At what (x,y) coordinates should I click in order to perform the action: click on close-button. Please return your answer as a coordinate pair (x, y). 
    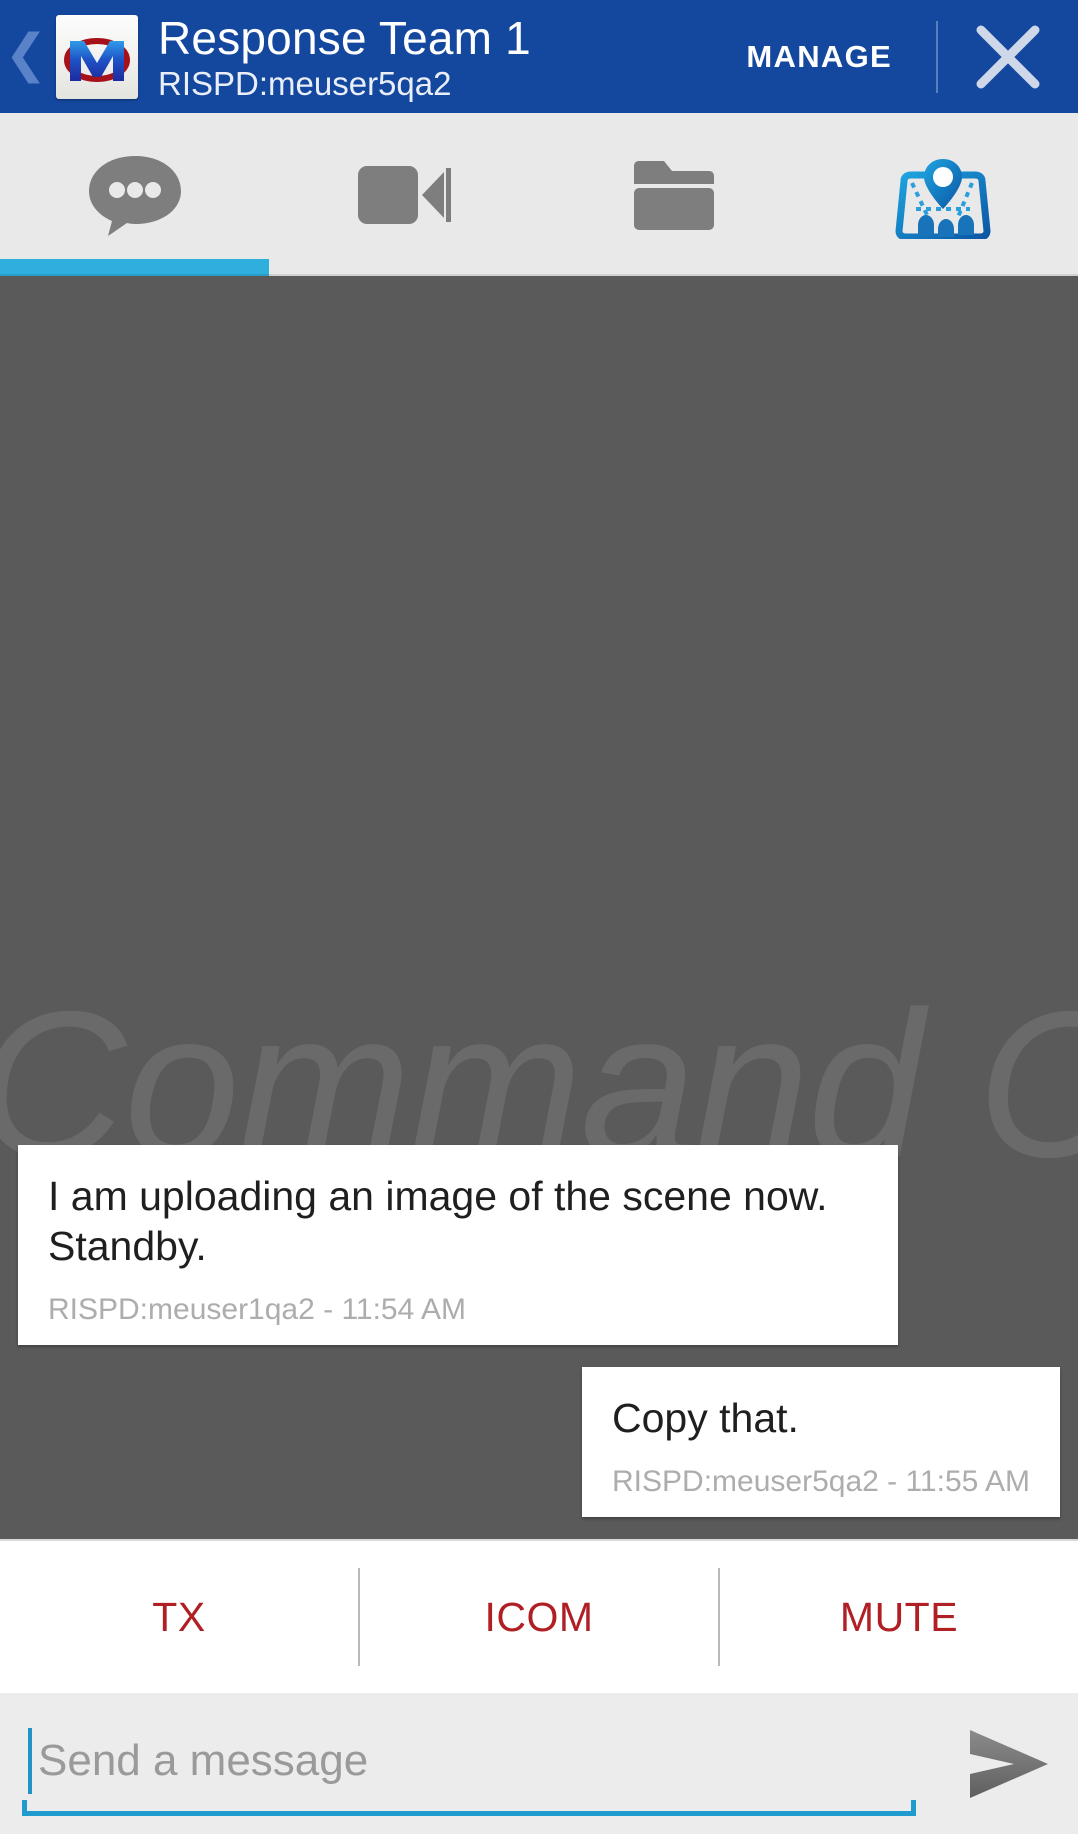
    Looking at the image, I should click on (1008, 56).